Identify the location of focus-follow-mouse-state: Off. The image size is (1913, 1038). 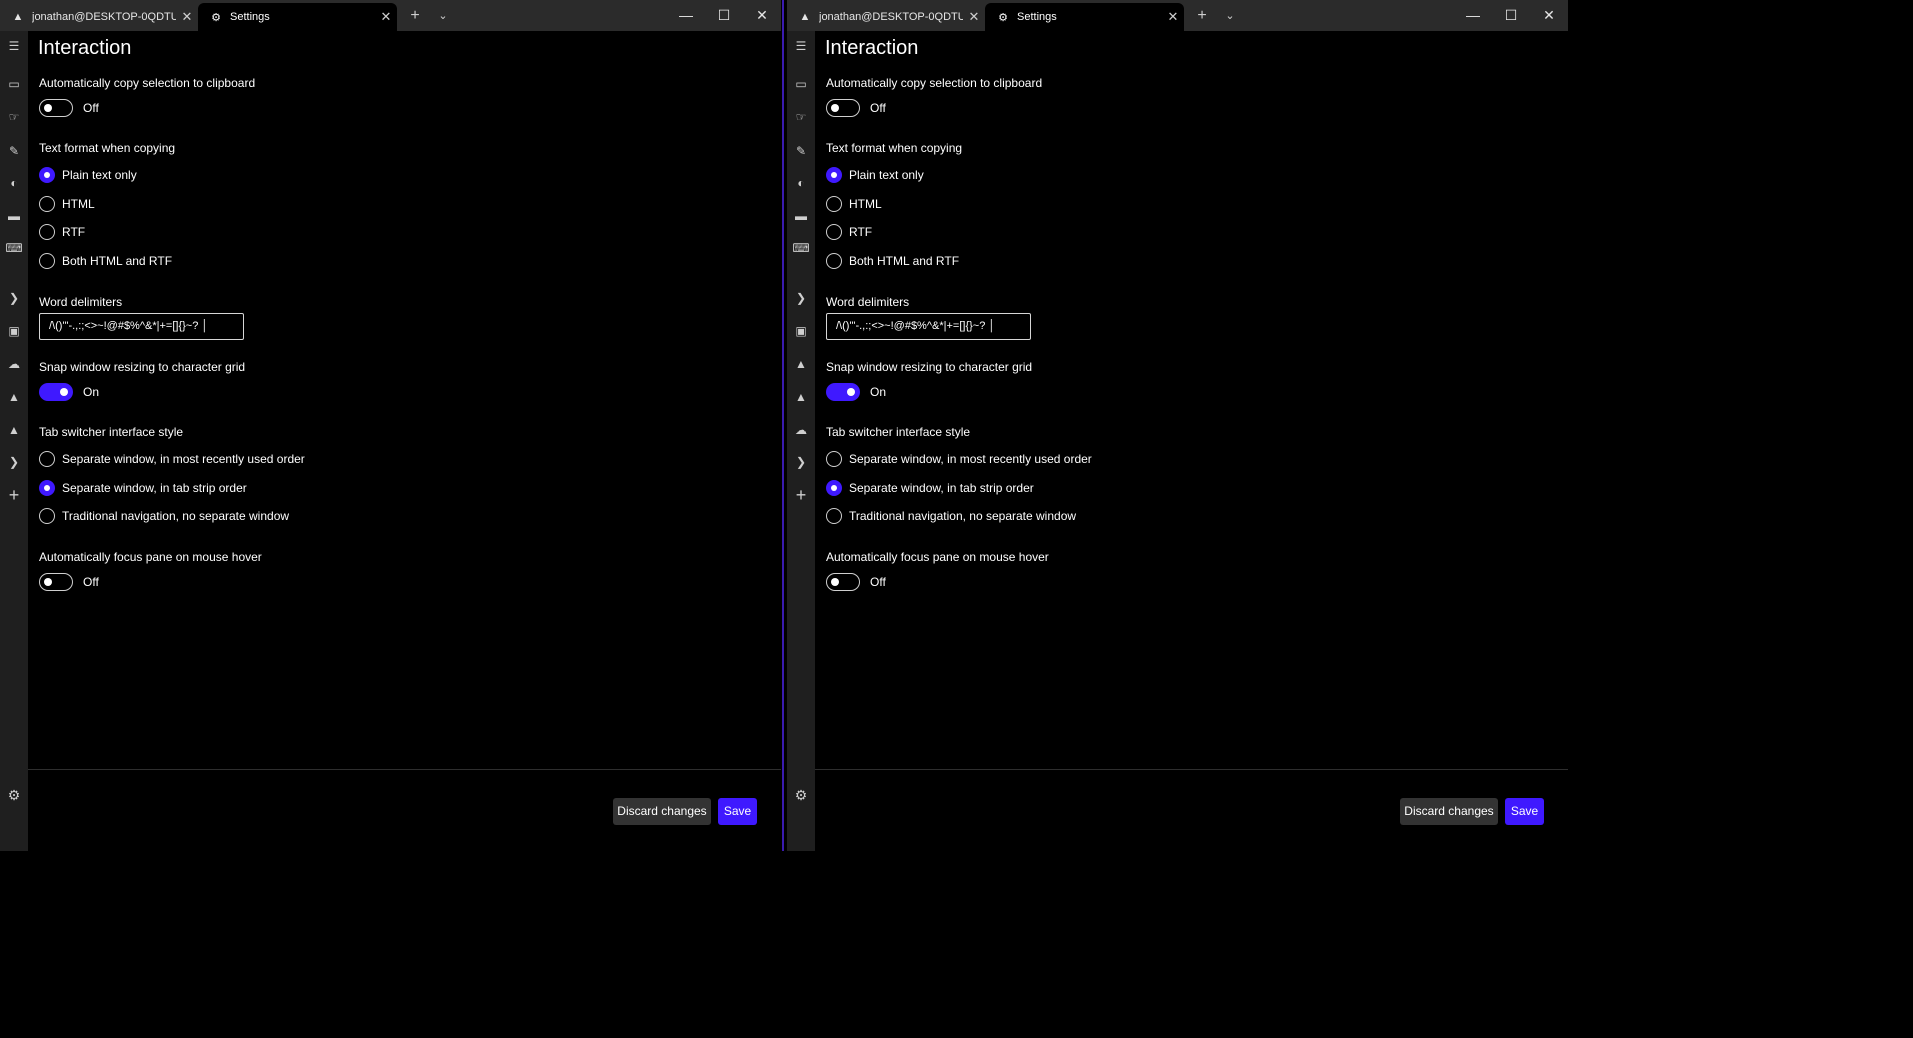
(878, 582).